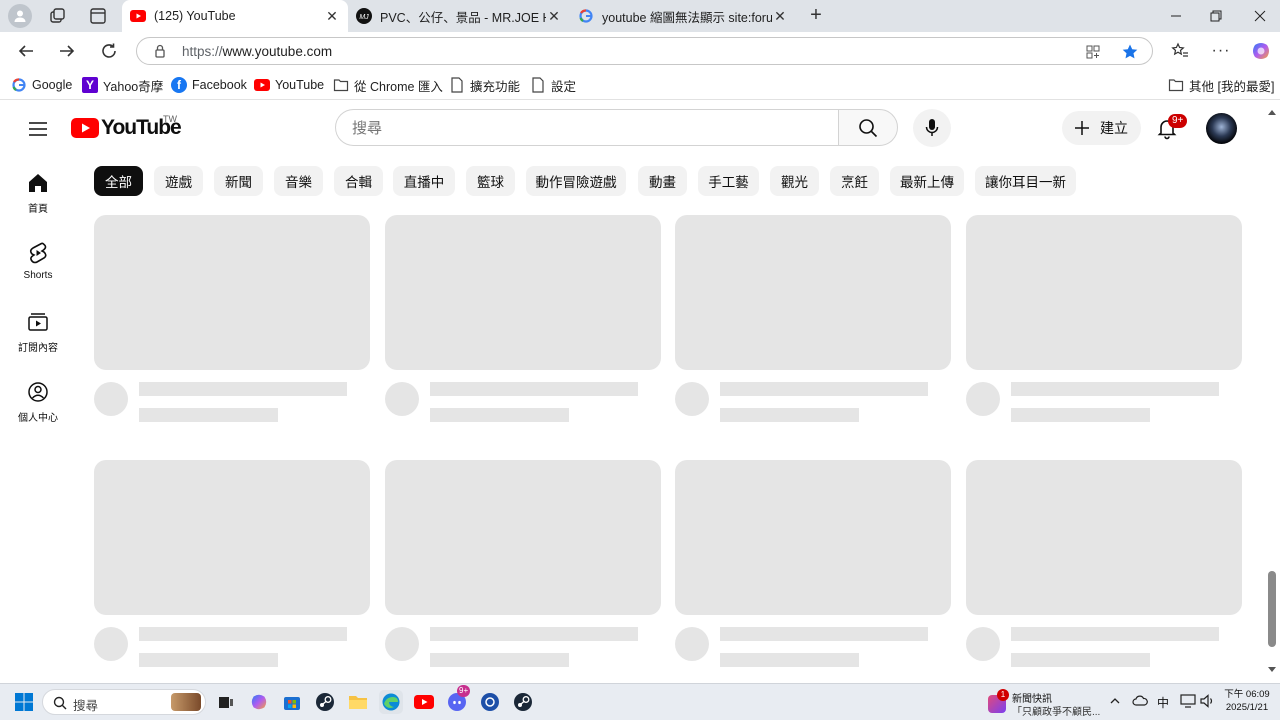 The image size is (1280, 720). I want to click on chip-crafts: 手工藝, so click(728, 181).